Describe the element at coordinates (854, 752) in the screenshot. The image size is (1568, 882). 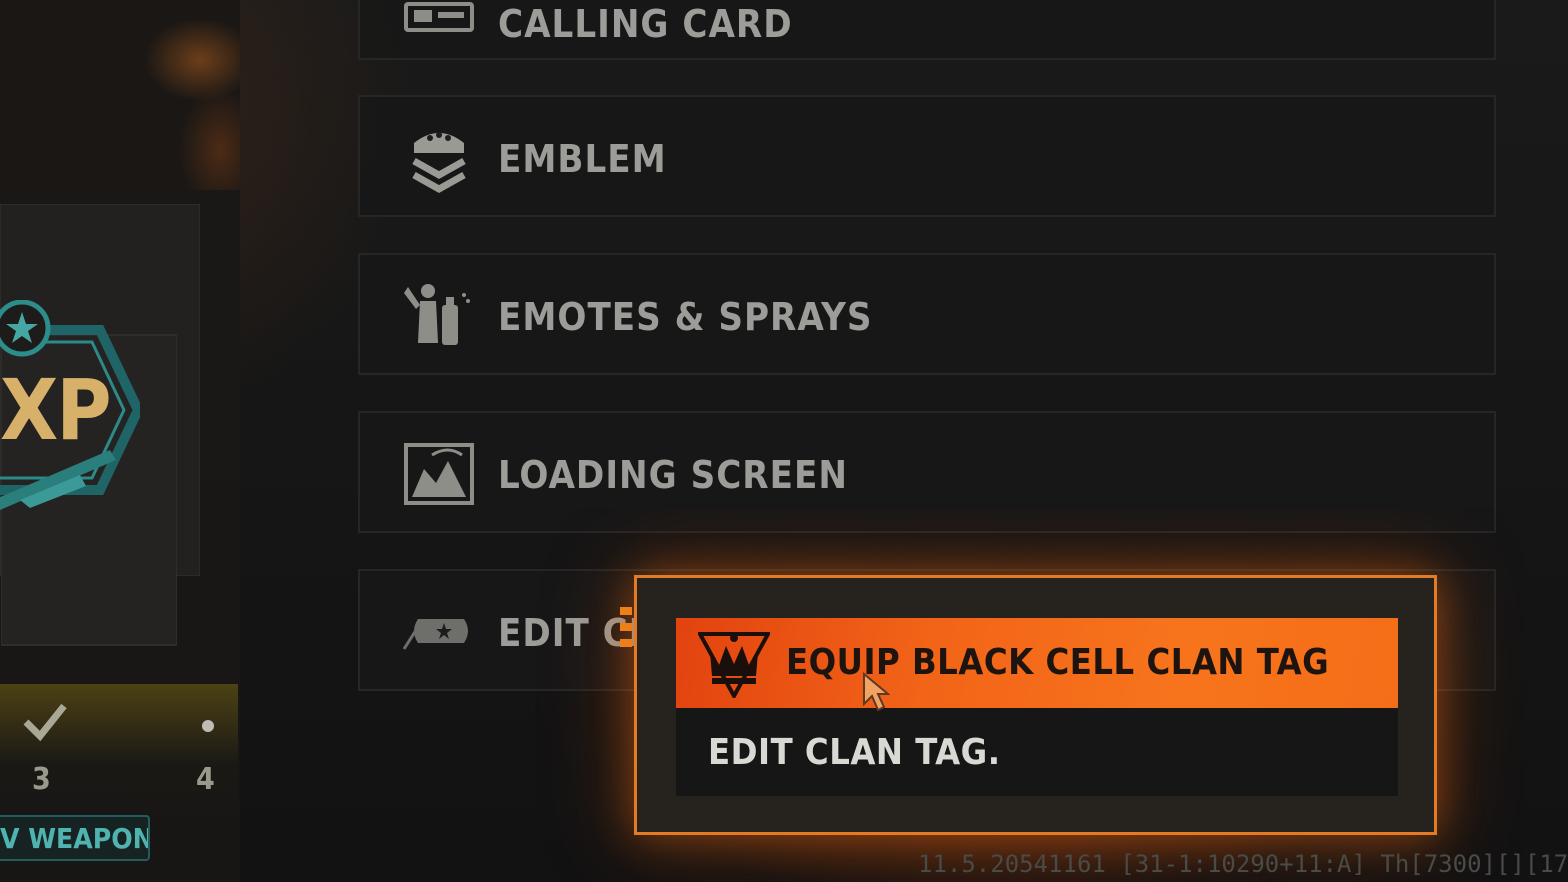
I see `edit-label: EDIT CLAN TAG.` at that location.